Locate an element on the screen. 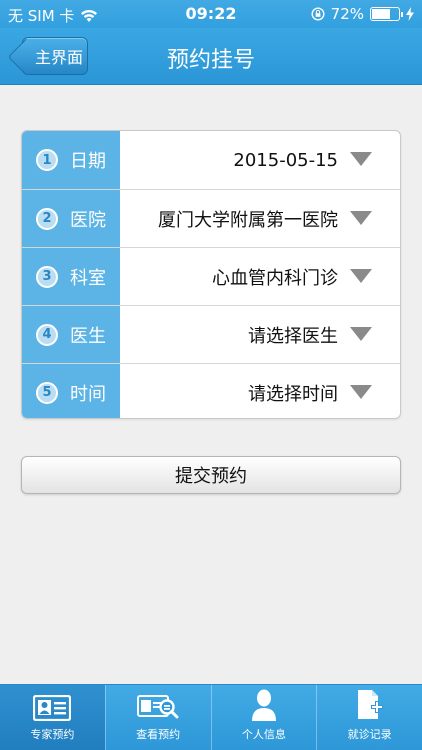  row-label-text: 科室 is located at coordinates (88, 278).